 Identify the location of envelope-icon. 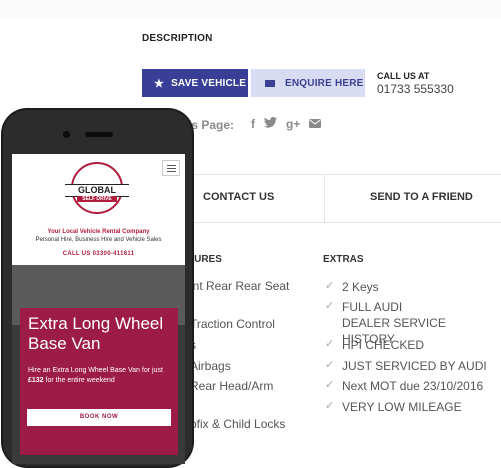
(270, 83).